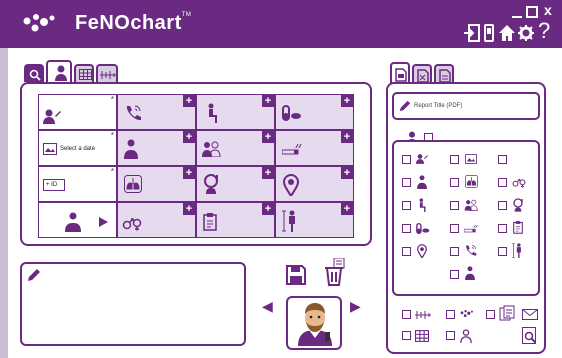 The width and height of the screenshot is (562, 358). Describe the element at coordinates (314, 184) in the screenshot. I see `grid-cell-location: +` at that location.